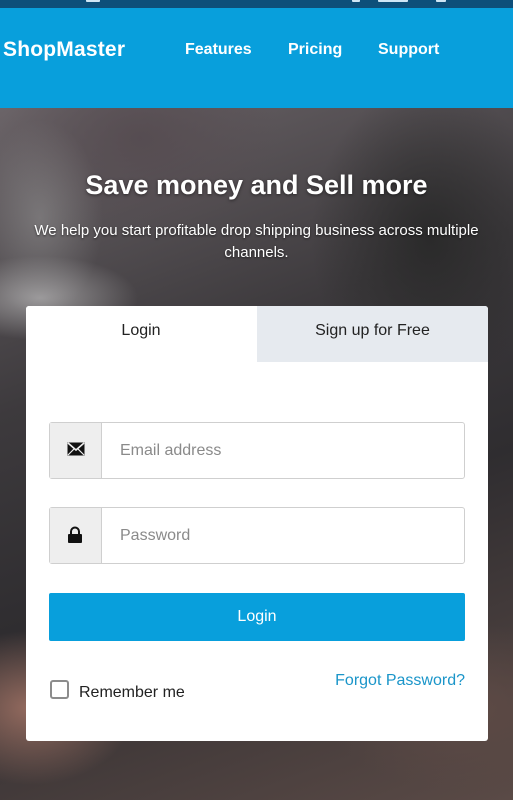  I want to click on top-navbar: ShopMaster Features Pricing Support, so click(256, 58).